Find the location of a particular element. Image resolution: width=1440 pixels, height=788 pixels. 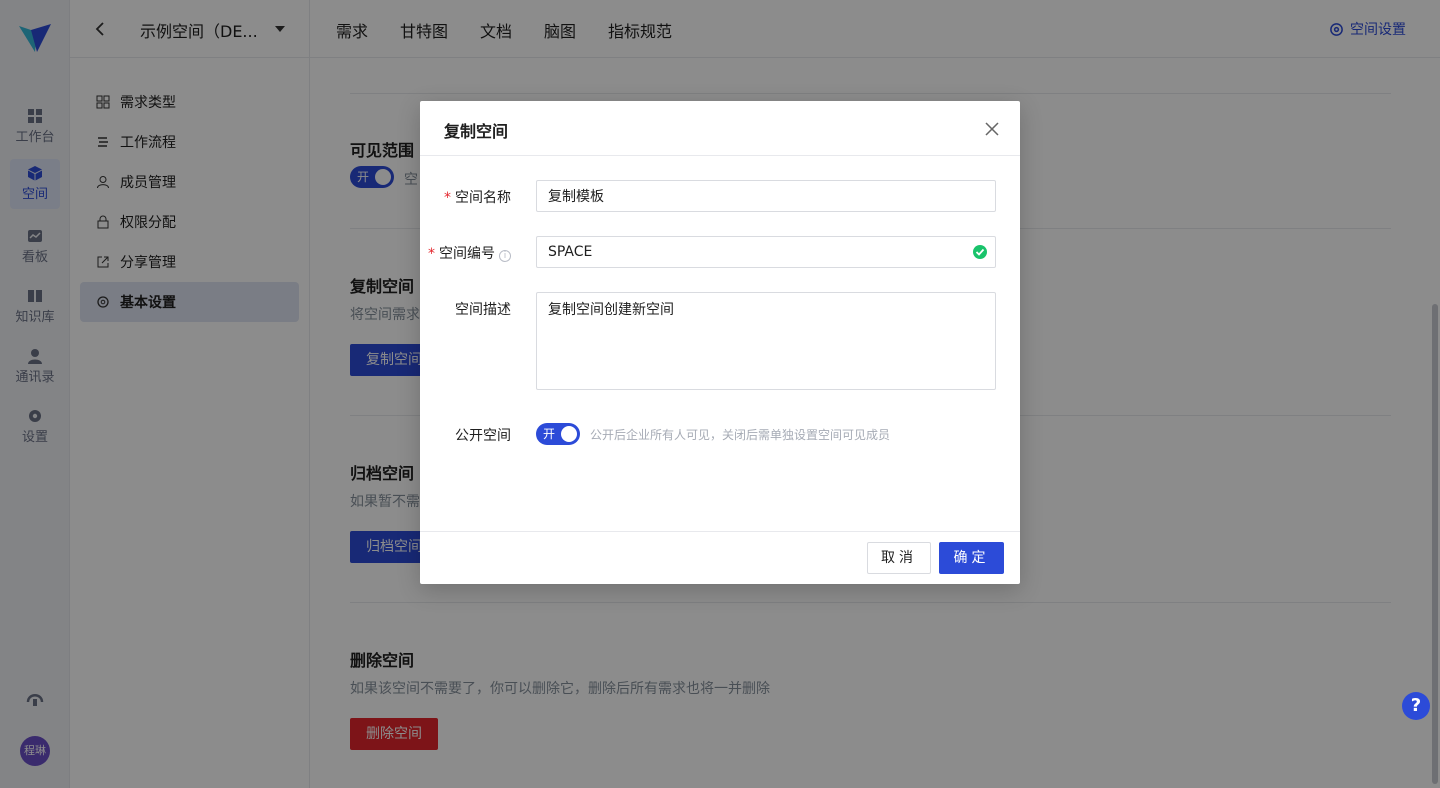

space-name-label: * 空间名称 is located at coordinates (477, 197).